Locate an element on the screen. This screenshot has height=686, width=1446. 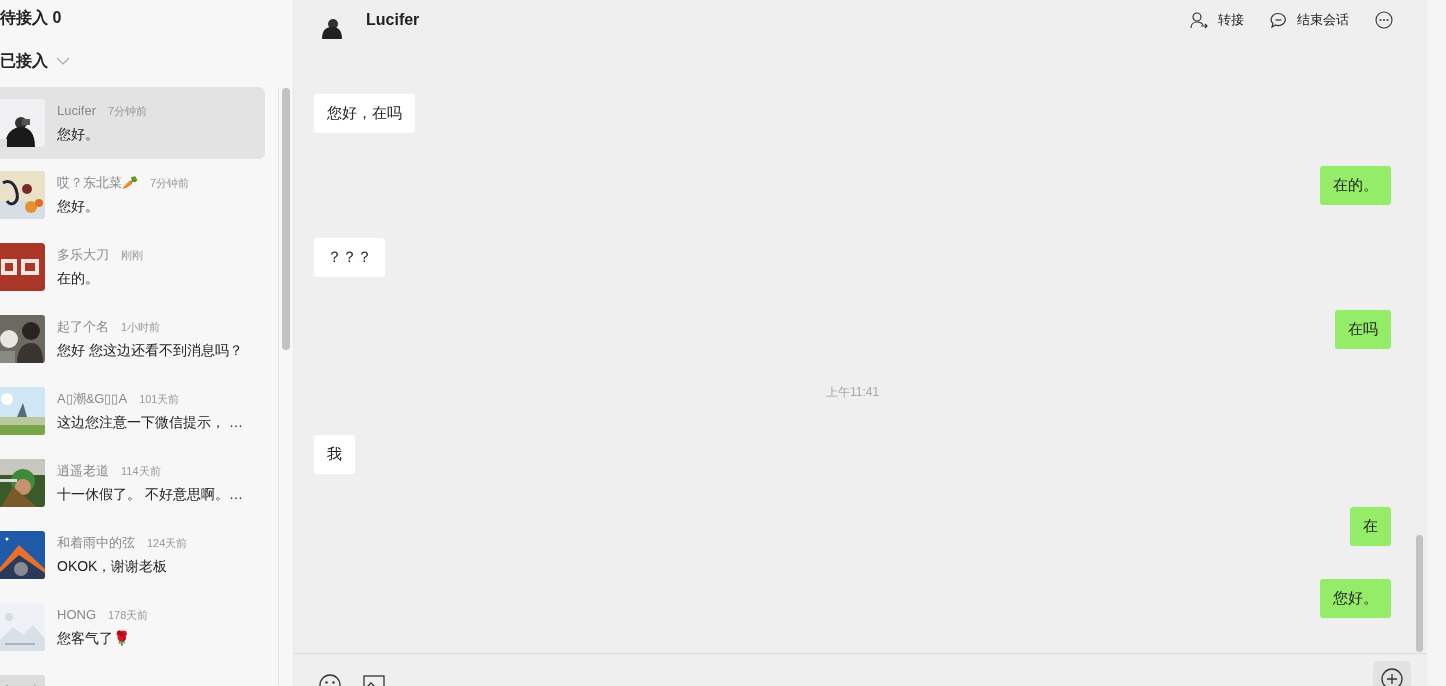
contact-name: 多乐大刀 is located at coordinates (83, 254).